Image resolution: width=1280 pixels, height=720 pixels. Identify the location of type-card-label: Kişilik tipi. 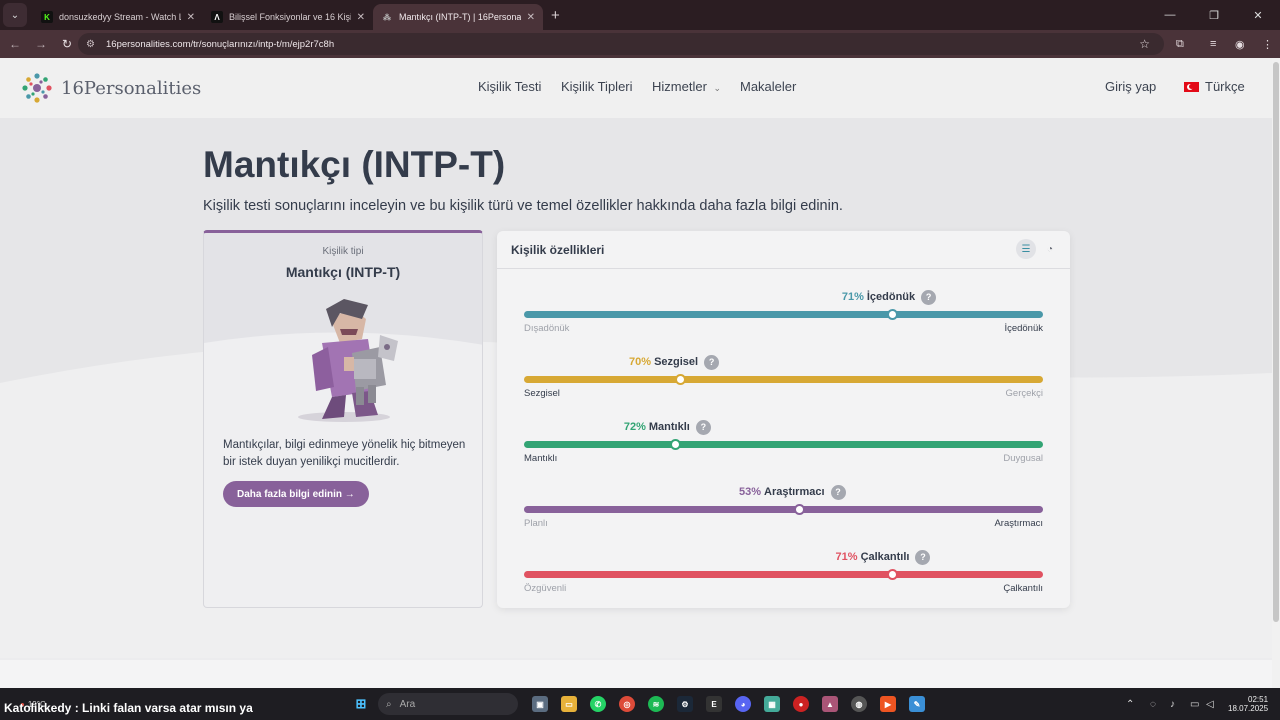
(343, 251).